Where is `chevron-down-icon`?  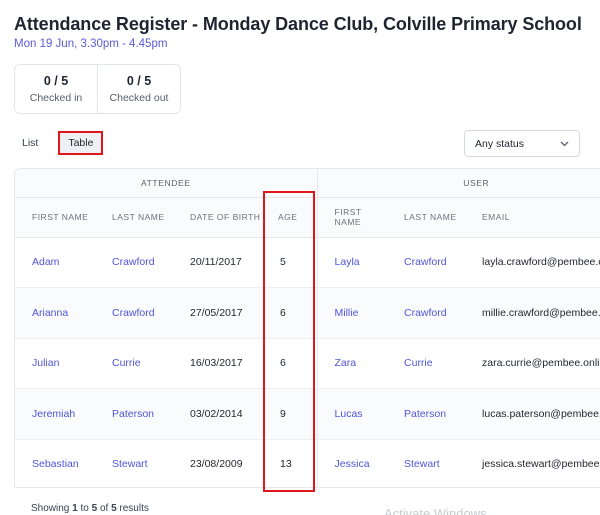
chevron-down-icon is located at coordinates (564, 143).